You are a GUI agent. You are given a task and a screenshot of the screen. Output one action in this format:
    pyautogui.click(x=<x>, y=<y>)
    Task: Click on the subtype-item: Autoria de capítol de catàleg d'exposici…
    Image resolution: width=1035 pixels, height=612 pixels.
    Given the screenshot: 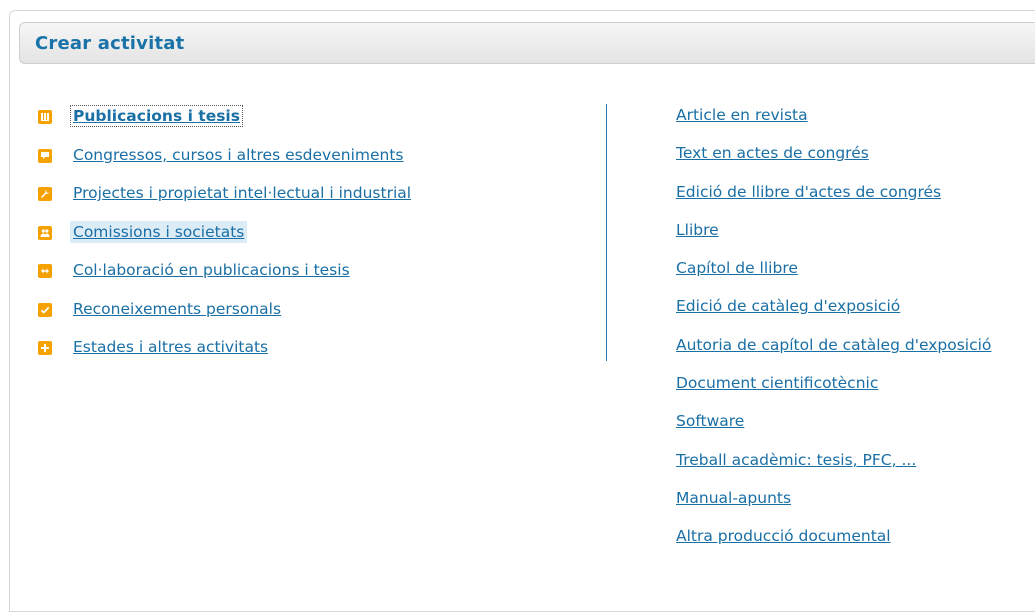 What is the action you would take?
    pyautogui.click(x=833, y=354)
    